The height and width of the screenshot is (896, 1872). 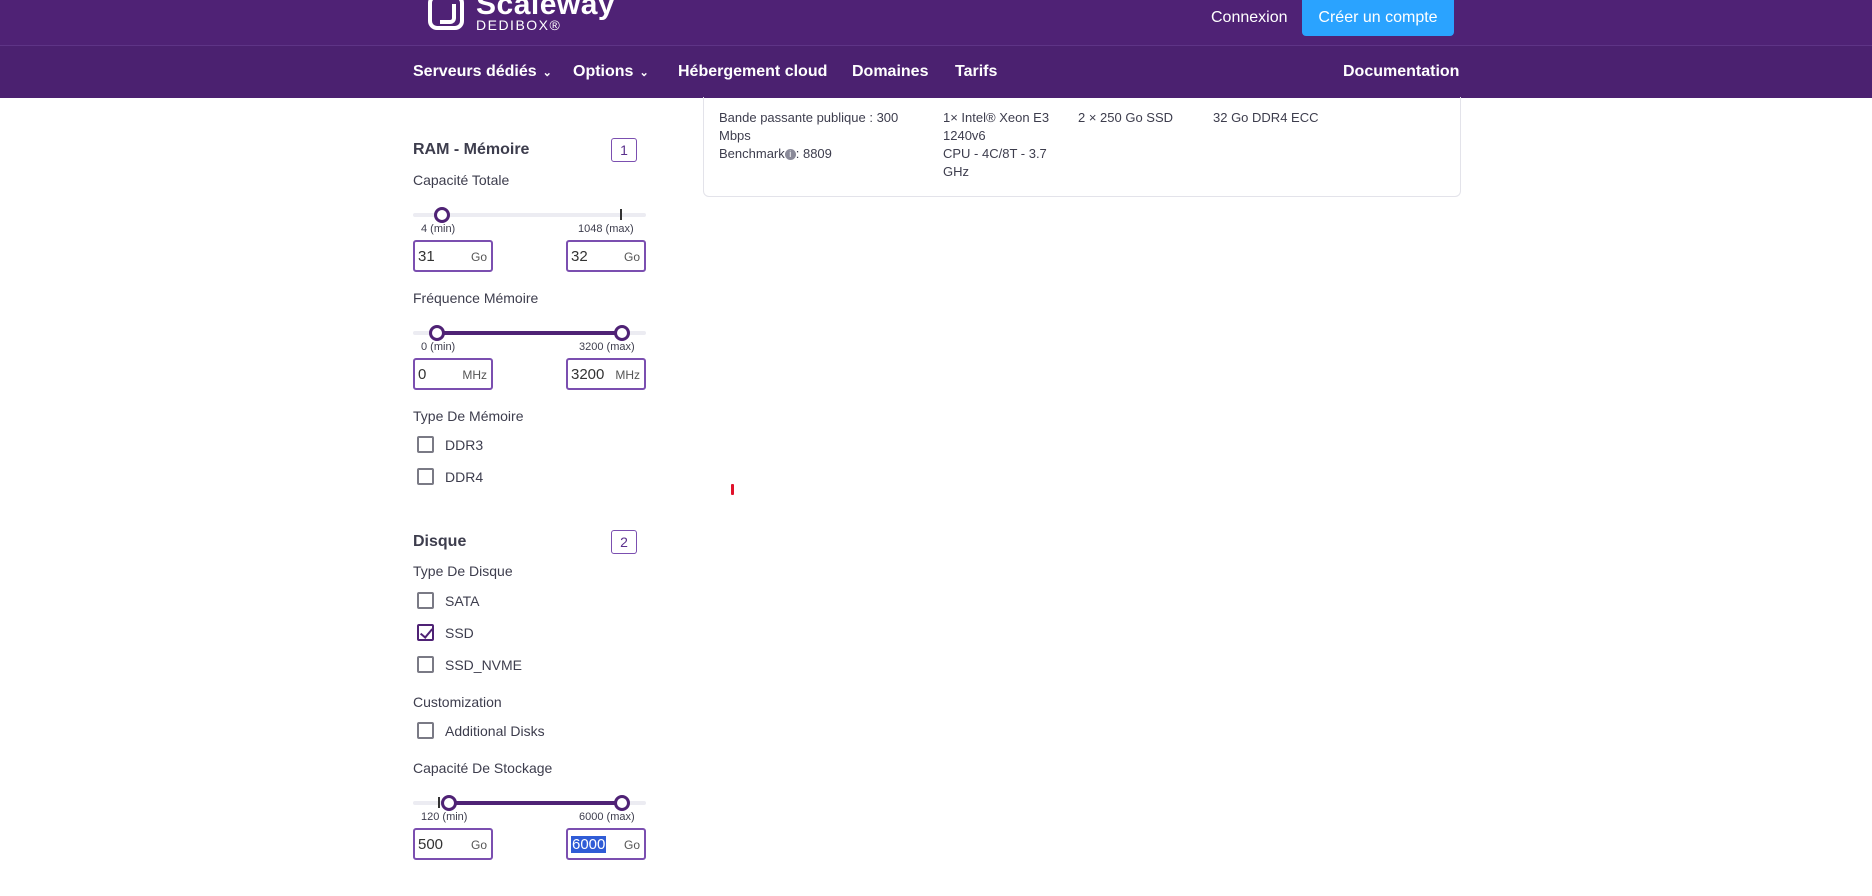 I want to click on nav-label: Options, so click(x=603, y=71).